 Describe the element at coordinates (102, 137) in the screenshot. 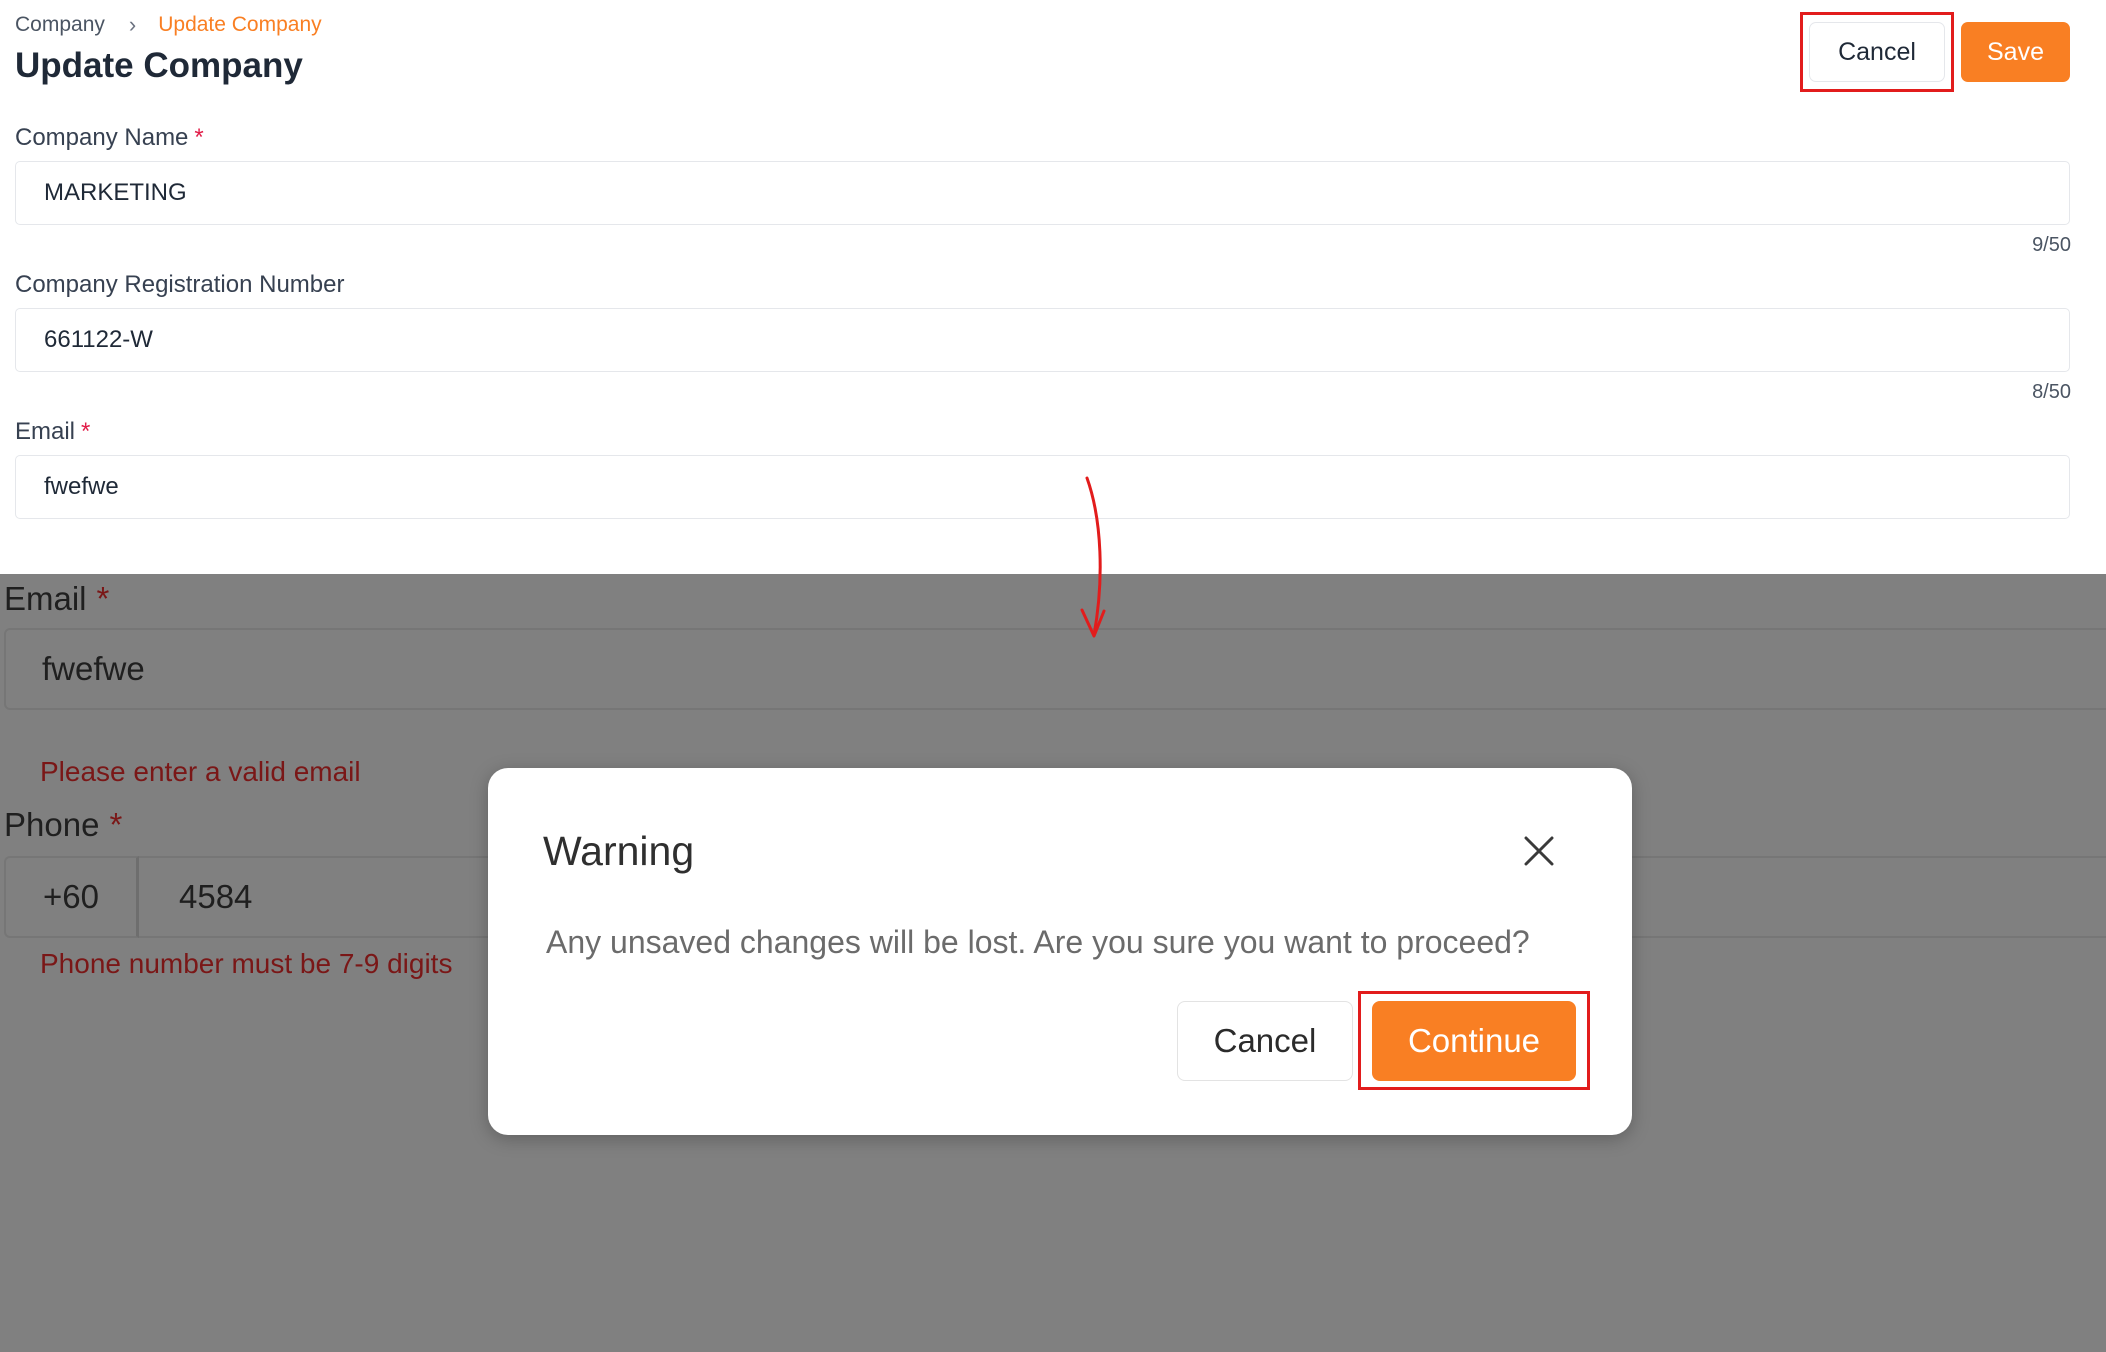

I see `company-name-label-text: Company Name` at that location.